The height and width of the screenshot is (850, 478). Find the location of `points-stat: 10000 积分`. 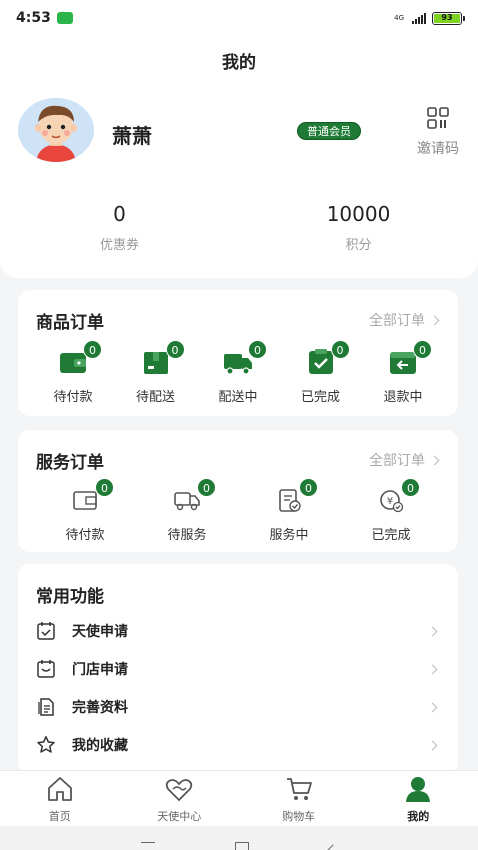

points-stat: 10000 积分 is located at coordinates (358, 227).